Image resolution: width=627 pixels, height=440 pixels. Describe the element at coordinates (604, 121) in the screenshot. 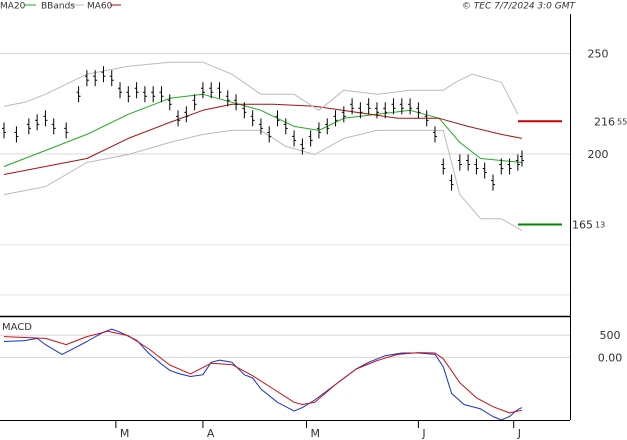

I see `resistance-level-int: 216` at that location.